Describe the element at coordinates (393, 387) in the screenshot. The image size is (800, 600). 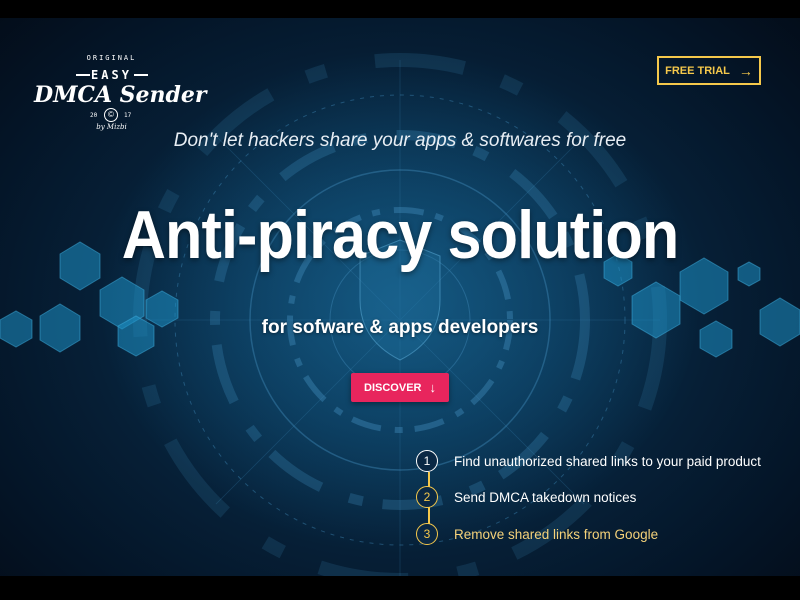
I see `discover-label: DISCOVER` at that location.